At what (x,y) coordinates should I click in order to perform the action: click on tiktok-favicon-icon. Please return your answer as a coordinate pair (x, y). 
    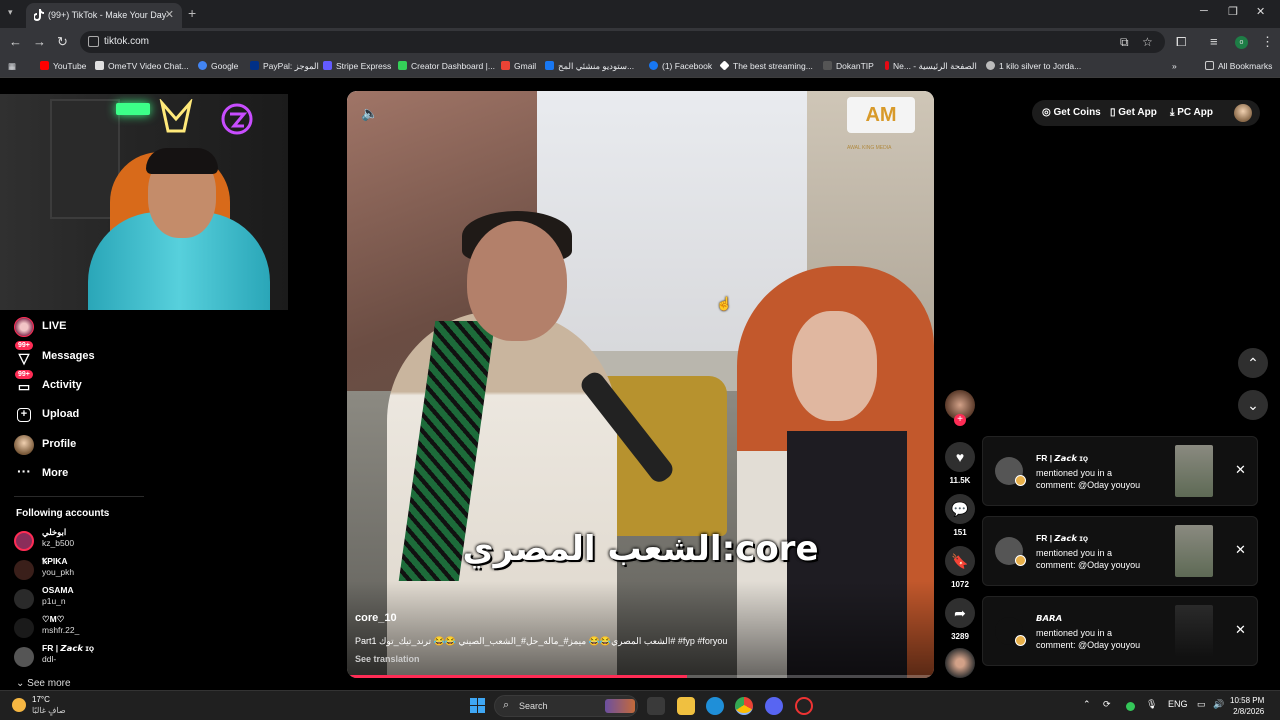
    Looking at the image, I should click on (39, 15).